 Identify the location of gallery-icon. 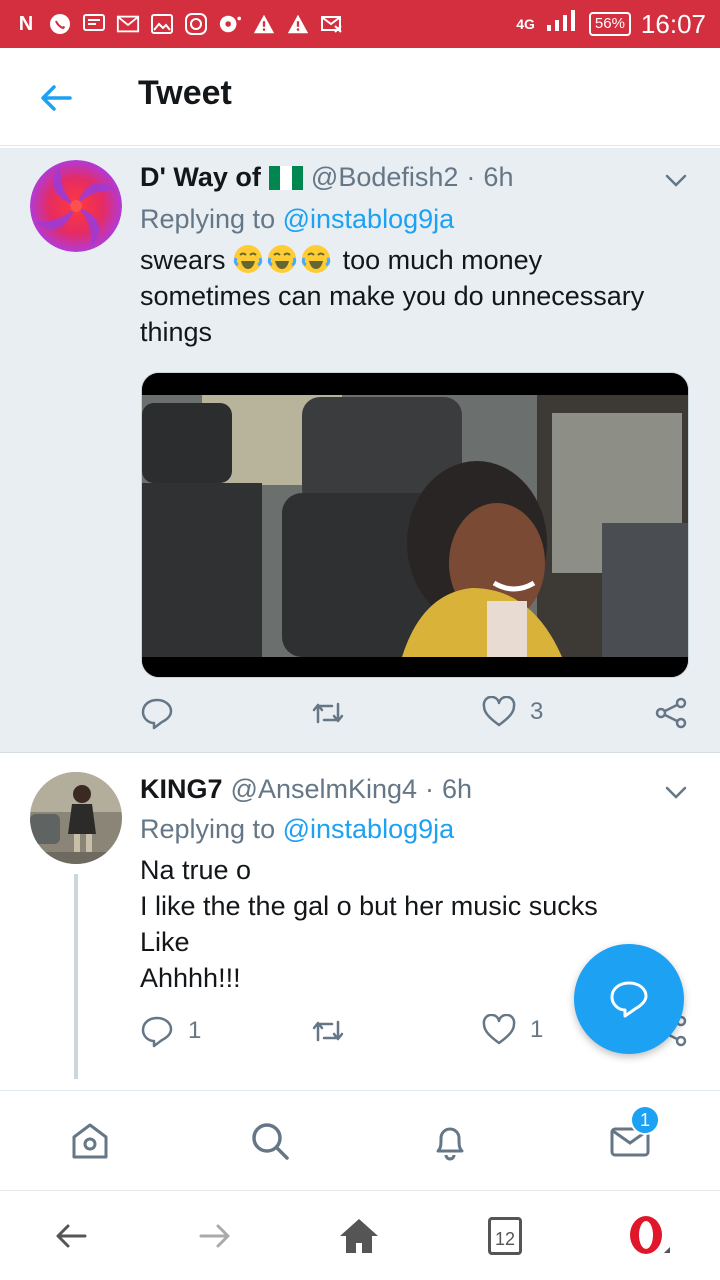
(162, 24).